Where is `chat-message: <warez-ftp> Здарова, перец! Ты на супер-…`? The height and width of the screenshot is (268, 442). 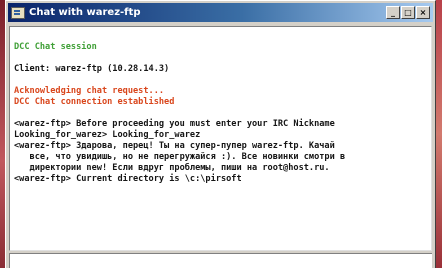
chat-message: <warez-ftp> Здарова, перец! Ты на супер-… is located at coordinates (174, 146).